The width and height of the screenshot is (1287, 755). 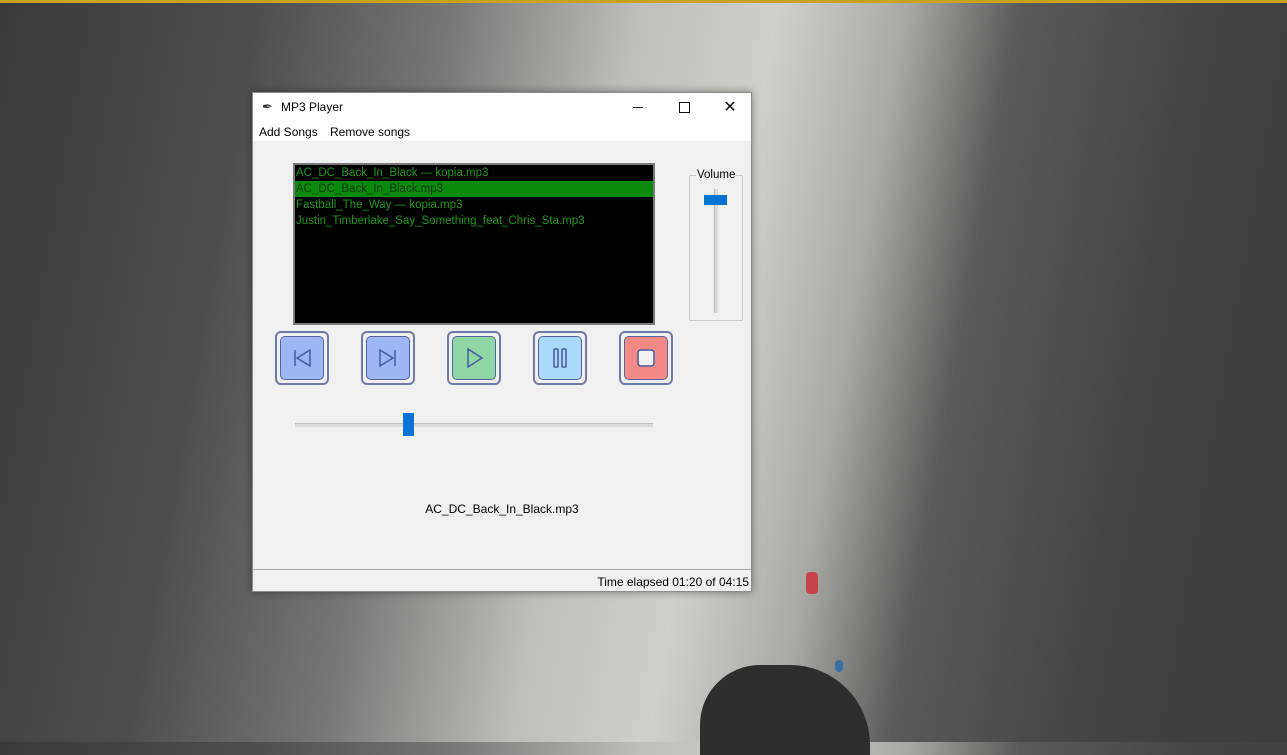 What do you see at coordinates (716, 251) in the screenshot?
I see `volume-slider-track` at bounding box center [716, 251].